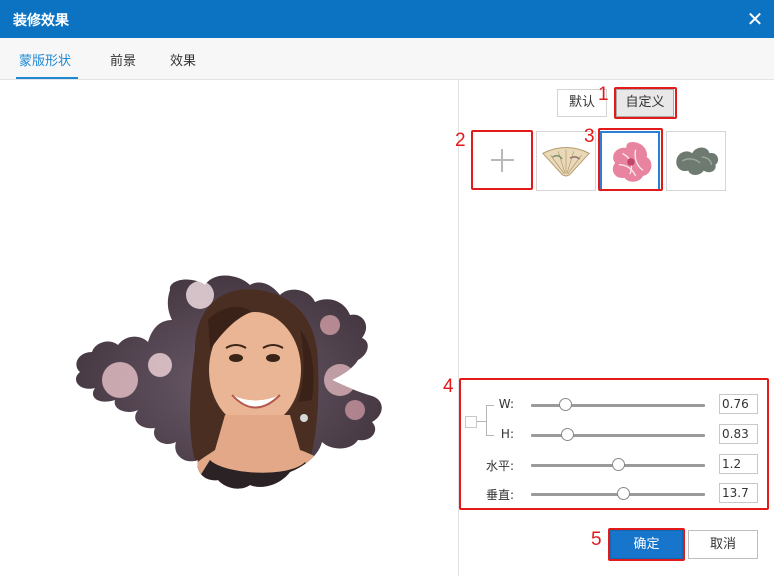  I want to click on height-value-input, so click(738, 434).